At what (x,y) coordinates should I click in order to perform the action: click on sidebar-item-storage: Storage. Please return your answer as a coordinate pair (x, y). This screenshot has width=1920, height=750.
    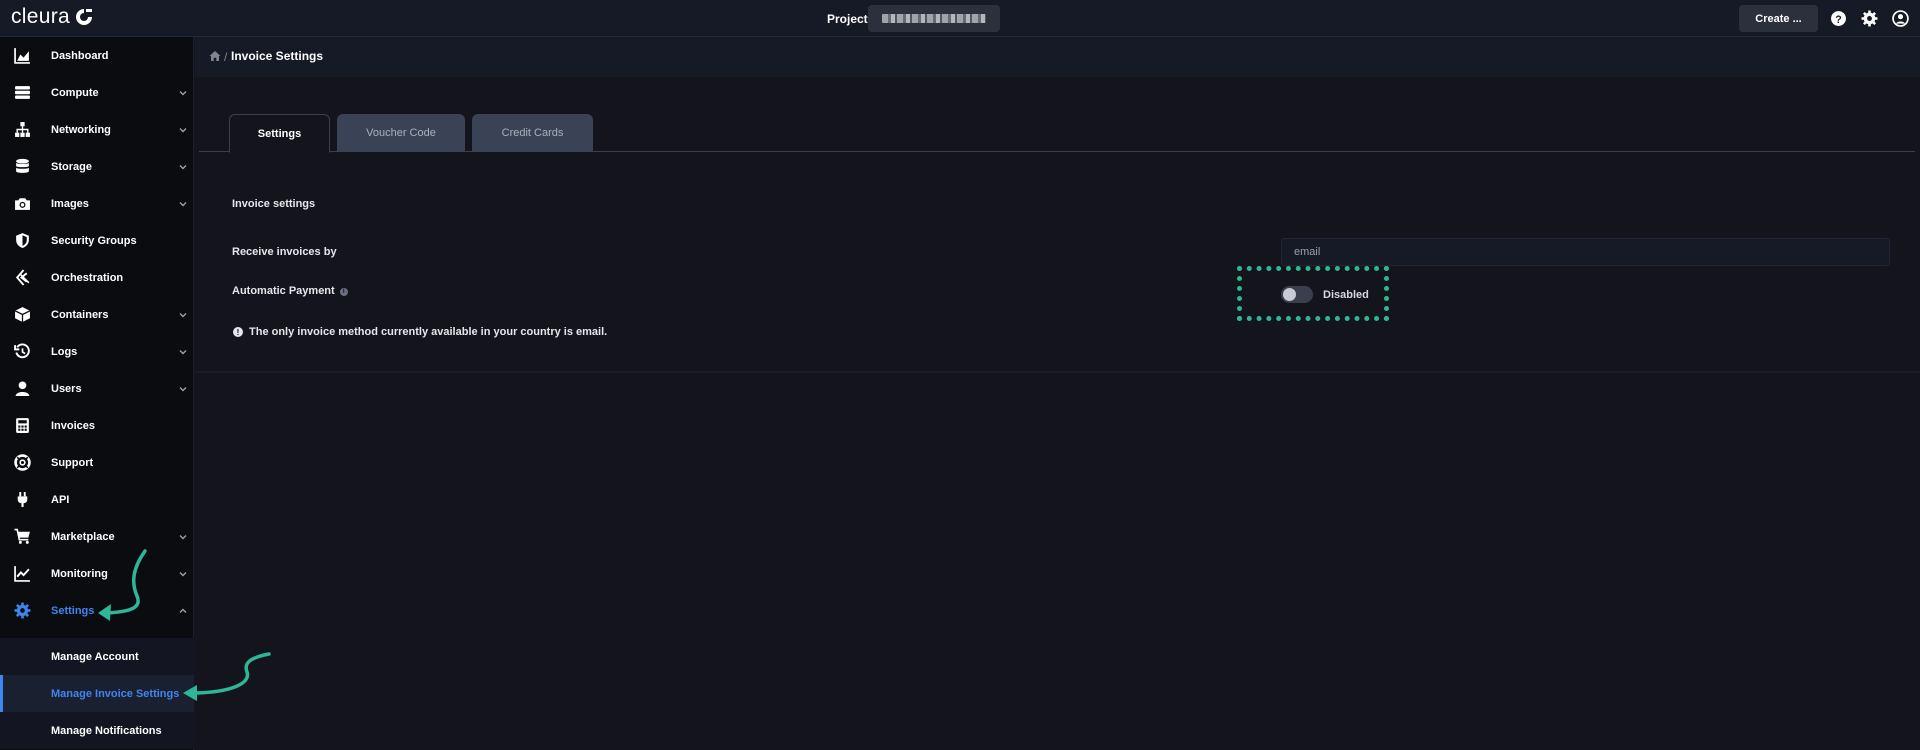
    Looking at the image, I should click on (97, 166).